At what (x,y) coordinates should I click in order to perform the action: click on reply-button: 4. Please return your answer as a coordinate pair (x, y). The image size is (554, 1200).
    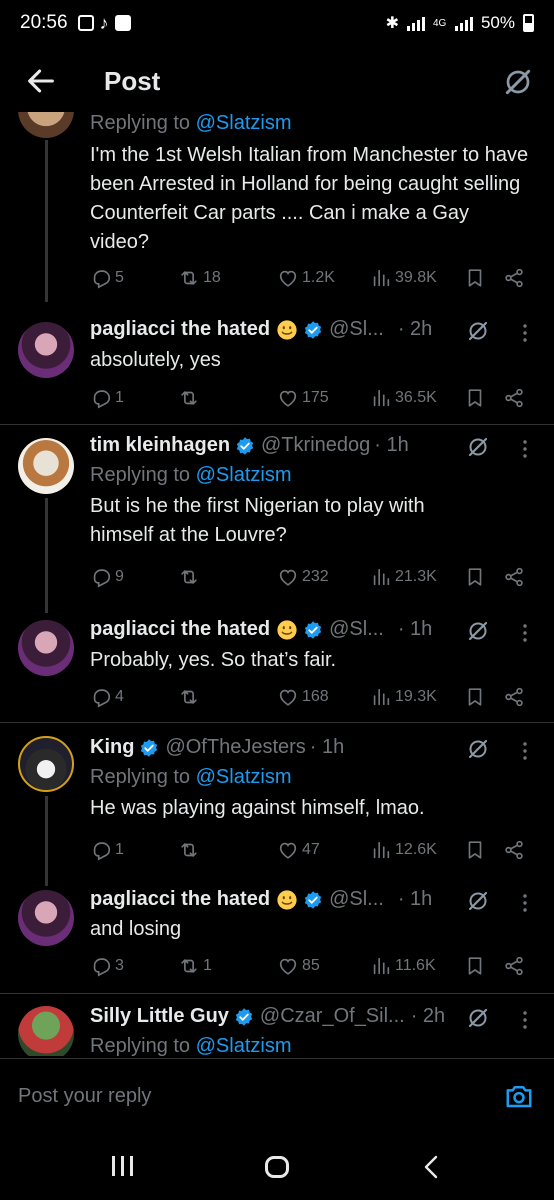
    Looking at the image, I should click on (107, 697).